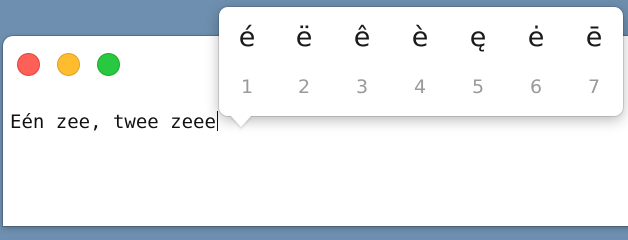 This screenshot has width=628, height=240. I want to click on accent-char: ē, so click(594, 37).